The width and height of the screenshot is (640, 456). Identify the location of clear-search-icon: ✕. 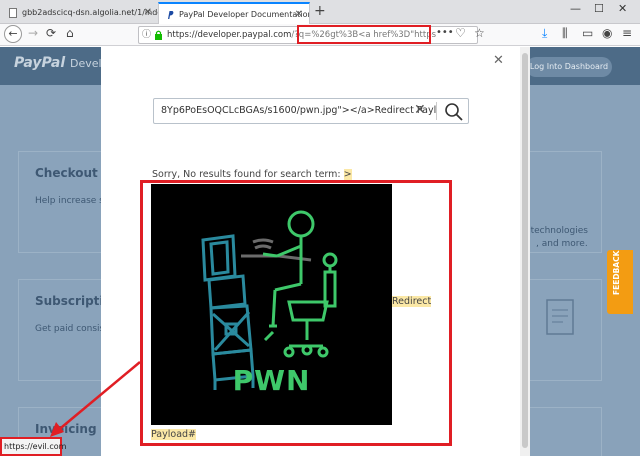
(420, 110).